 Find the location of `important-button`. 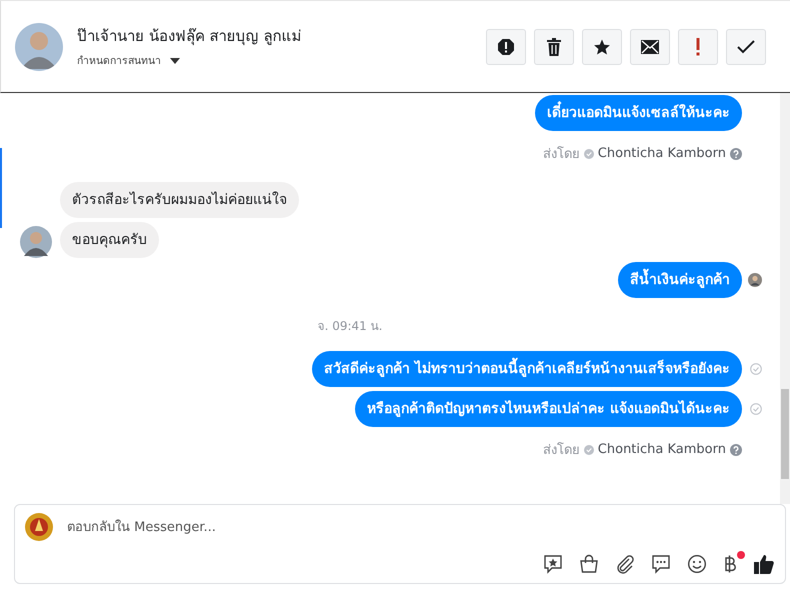

important-button is located at coordinates (698, 46).